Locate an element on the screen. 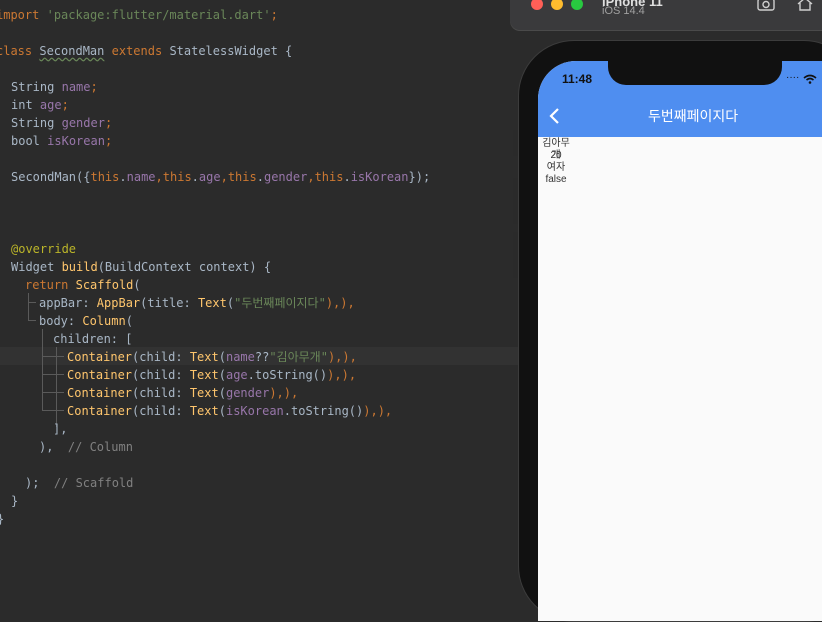 Image resolution: width=822 pixels, height=622 pixels. camera-icon is located at coordinates (766, 6).